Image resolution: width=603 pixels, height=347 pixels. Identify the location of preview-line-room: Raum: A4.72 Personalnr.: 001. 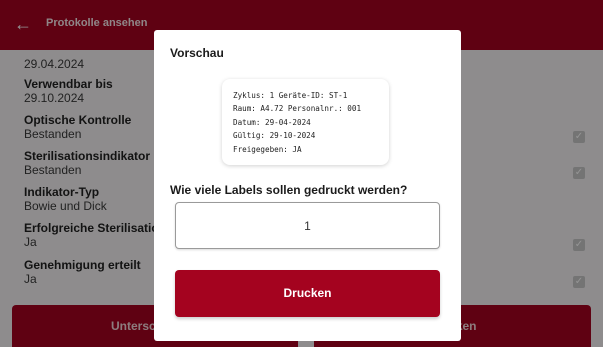
(297, 109).